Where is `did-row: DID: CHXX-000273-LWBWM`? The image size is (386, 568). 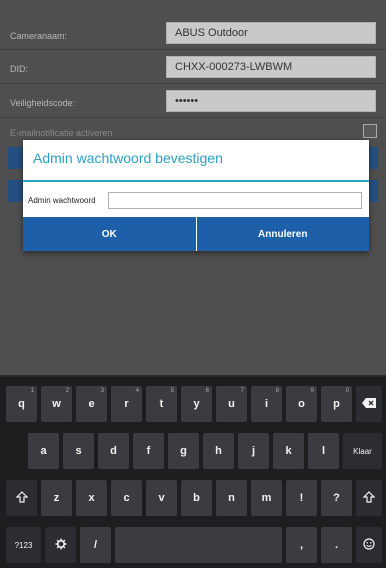
did-row: DID: CHXX-000273-LWBWM is located at coordinates (193, 68).